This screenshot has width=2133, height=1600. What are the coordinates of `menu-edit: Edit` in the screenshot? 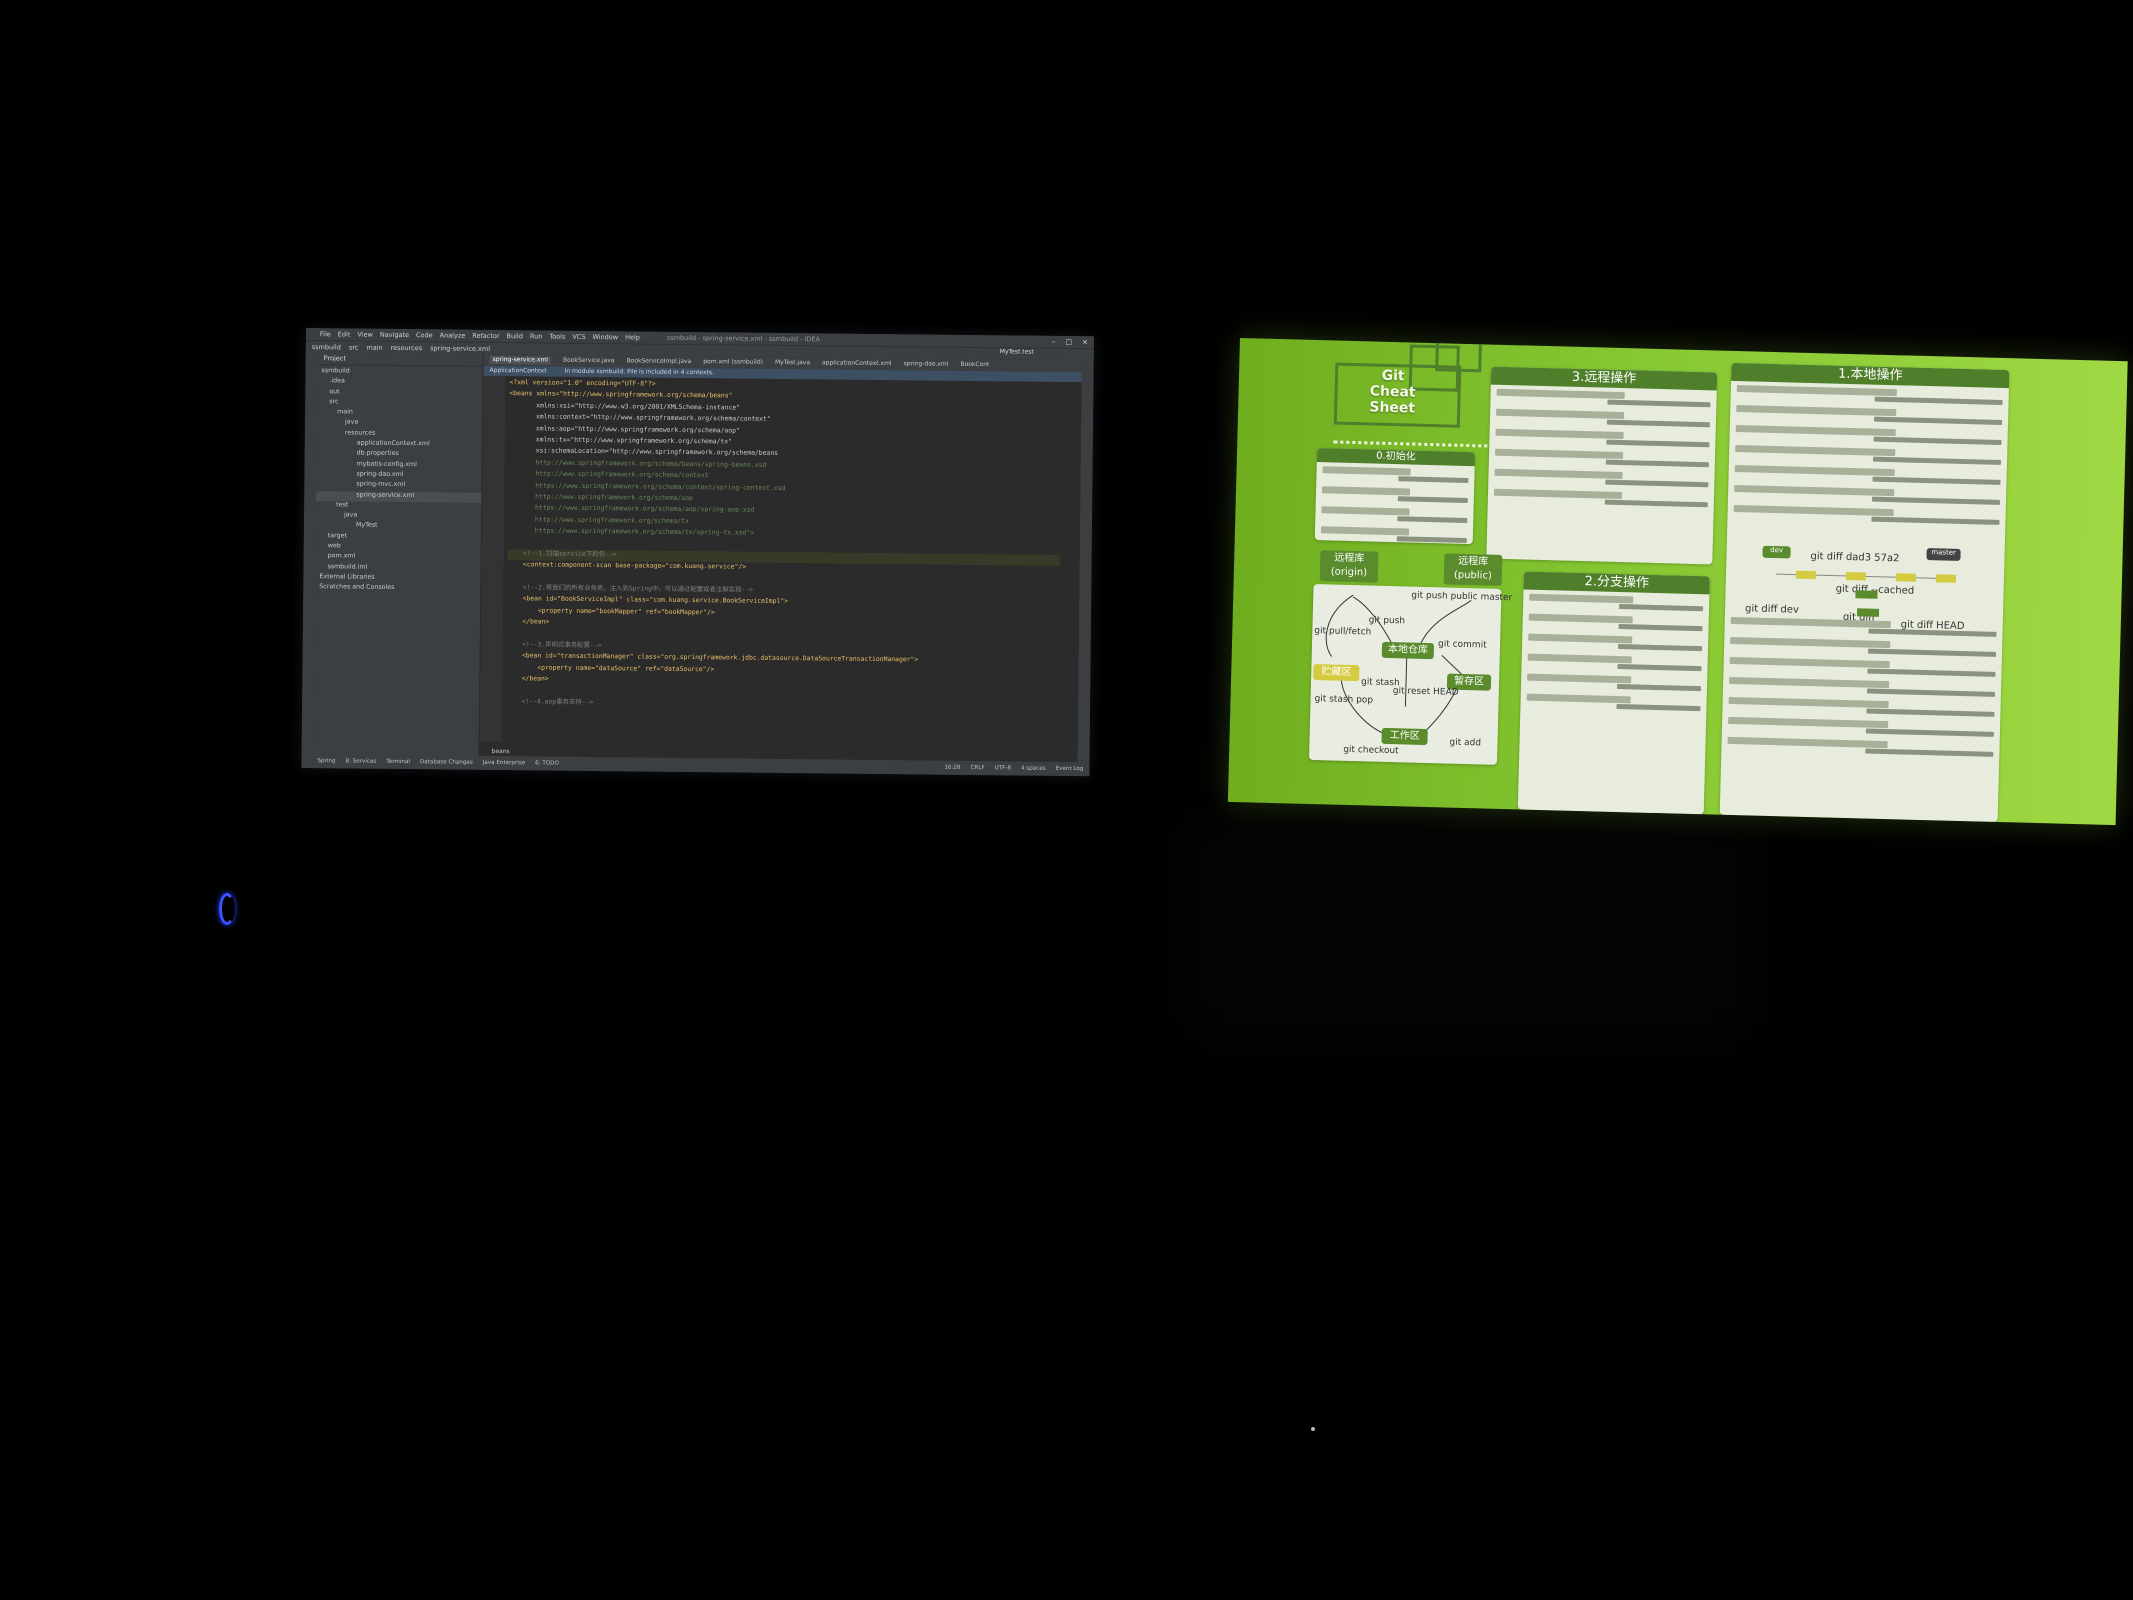 It's located at (344, 334).